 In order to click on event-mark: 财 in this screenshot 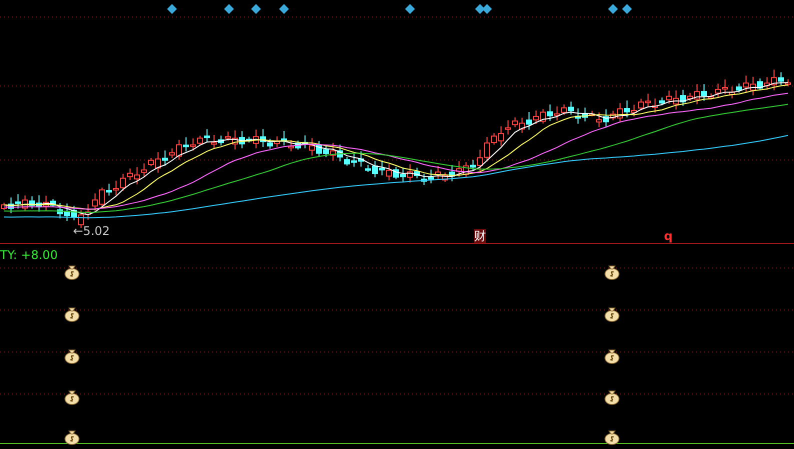, I will do `click(480, 236)`.